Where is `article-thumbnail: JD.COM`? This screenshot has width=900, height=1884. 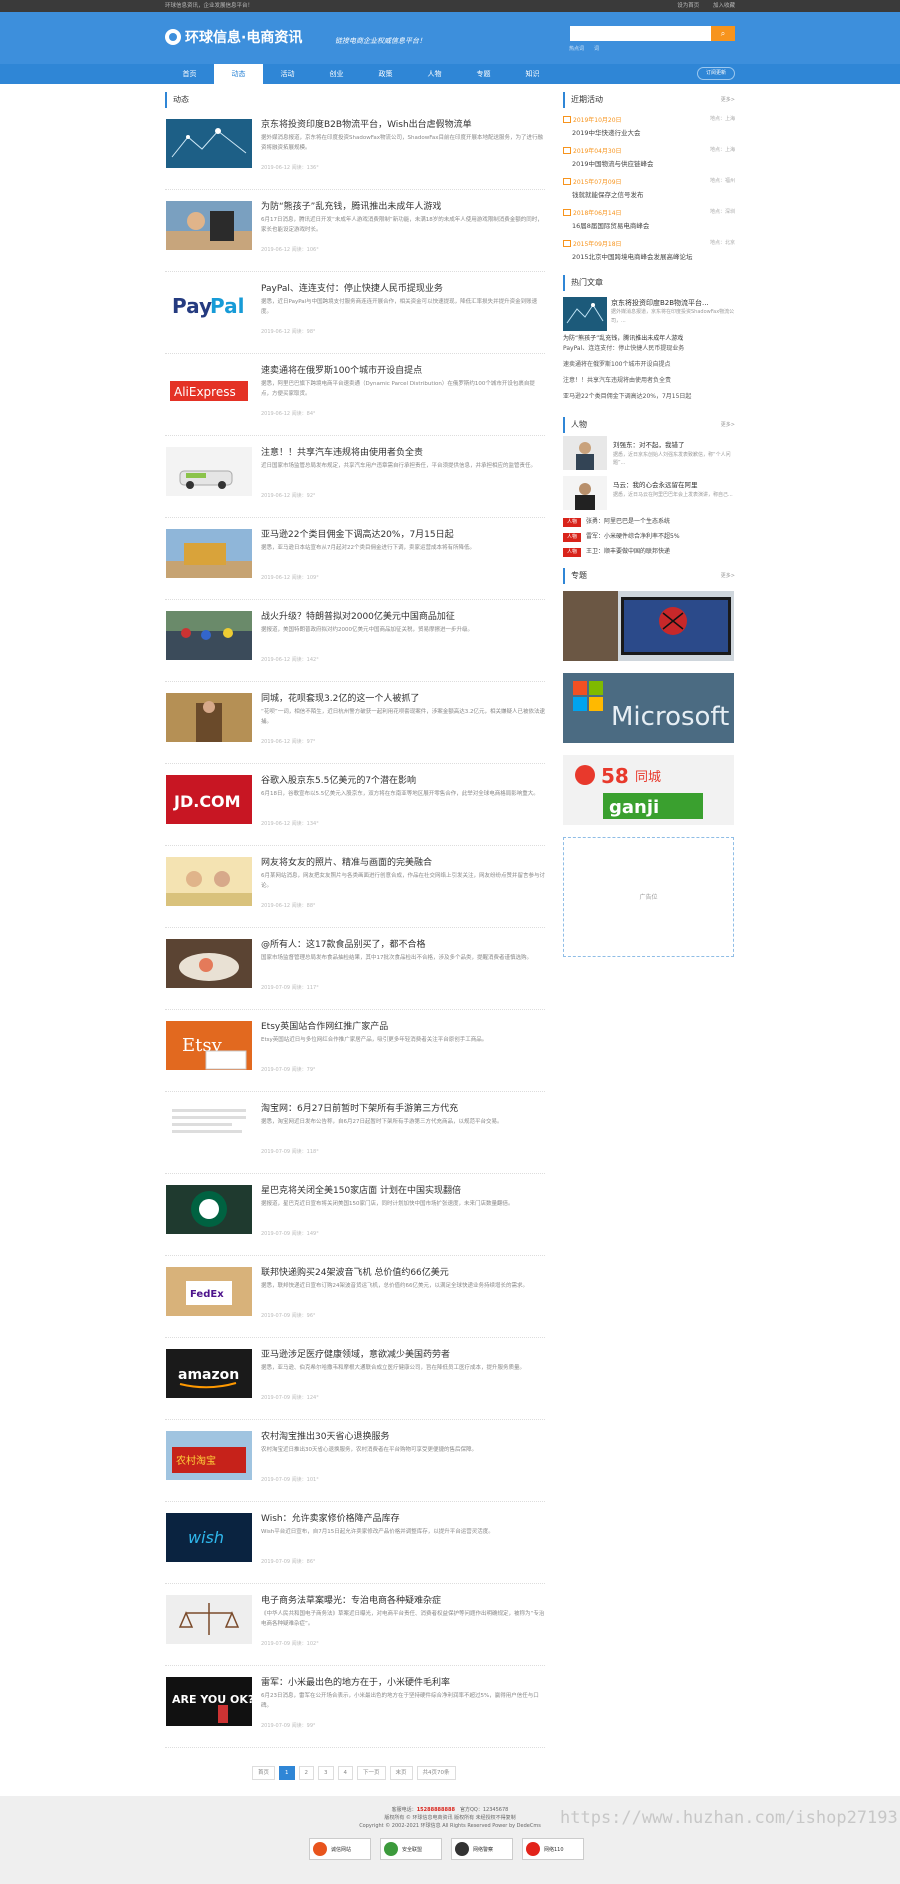
article-thumbnail: JD.COM is located at coordinates (209, 799).